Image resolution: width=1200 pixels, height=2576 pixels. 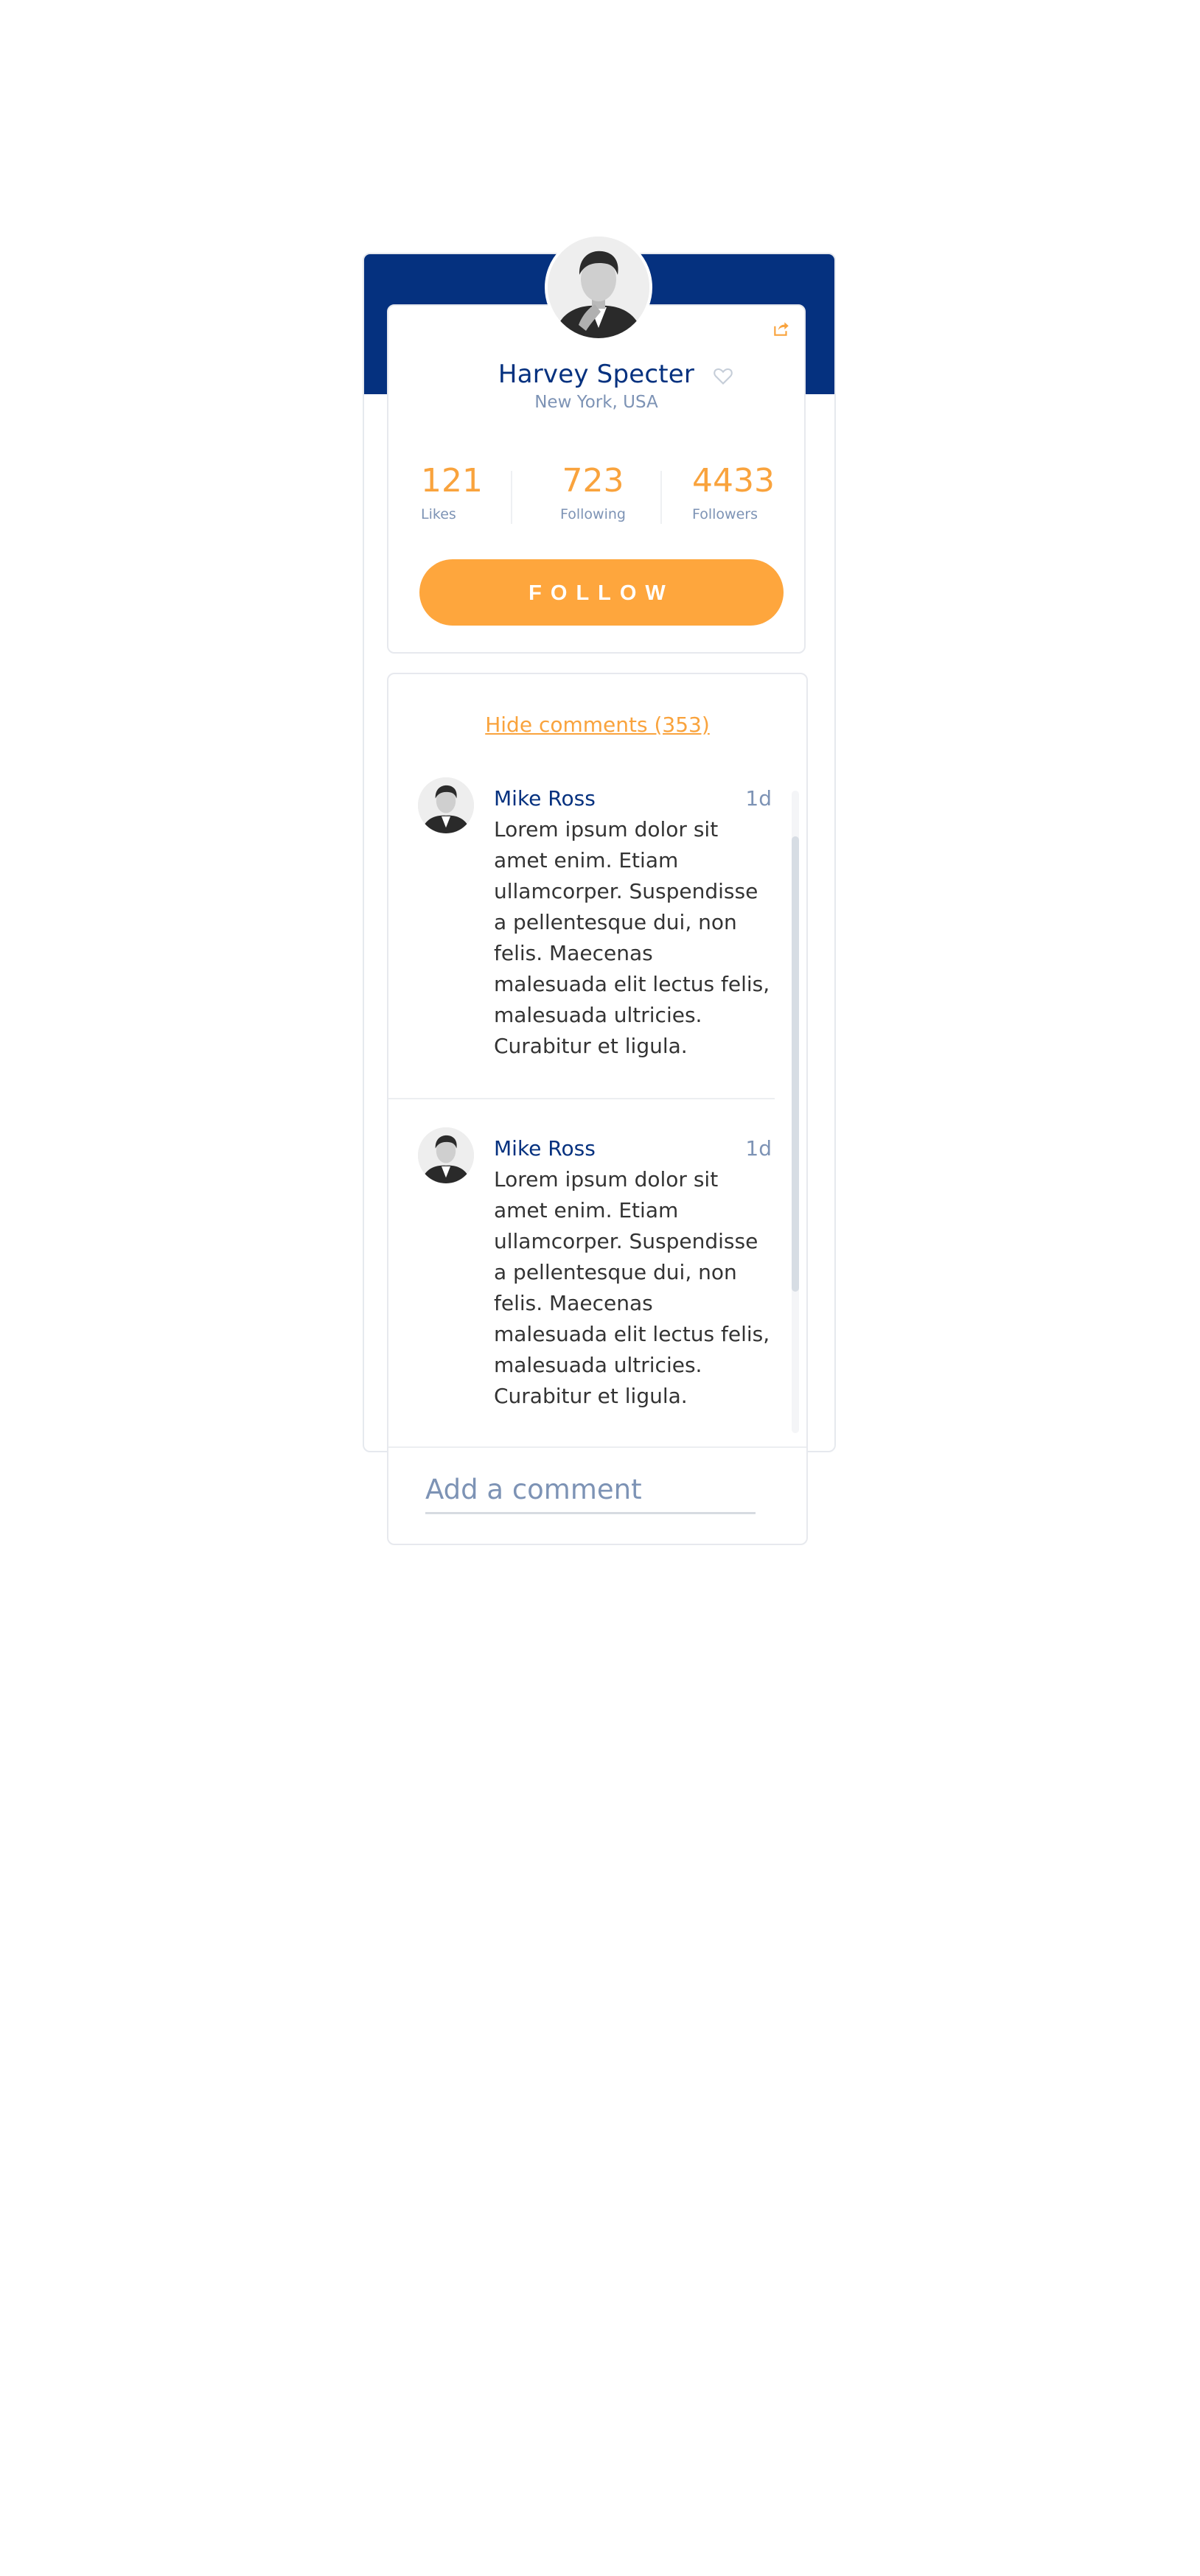 I want to click on profile-avatar, so click(x=598, y=287).